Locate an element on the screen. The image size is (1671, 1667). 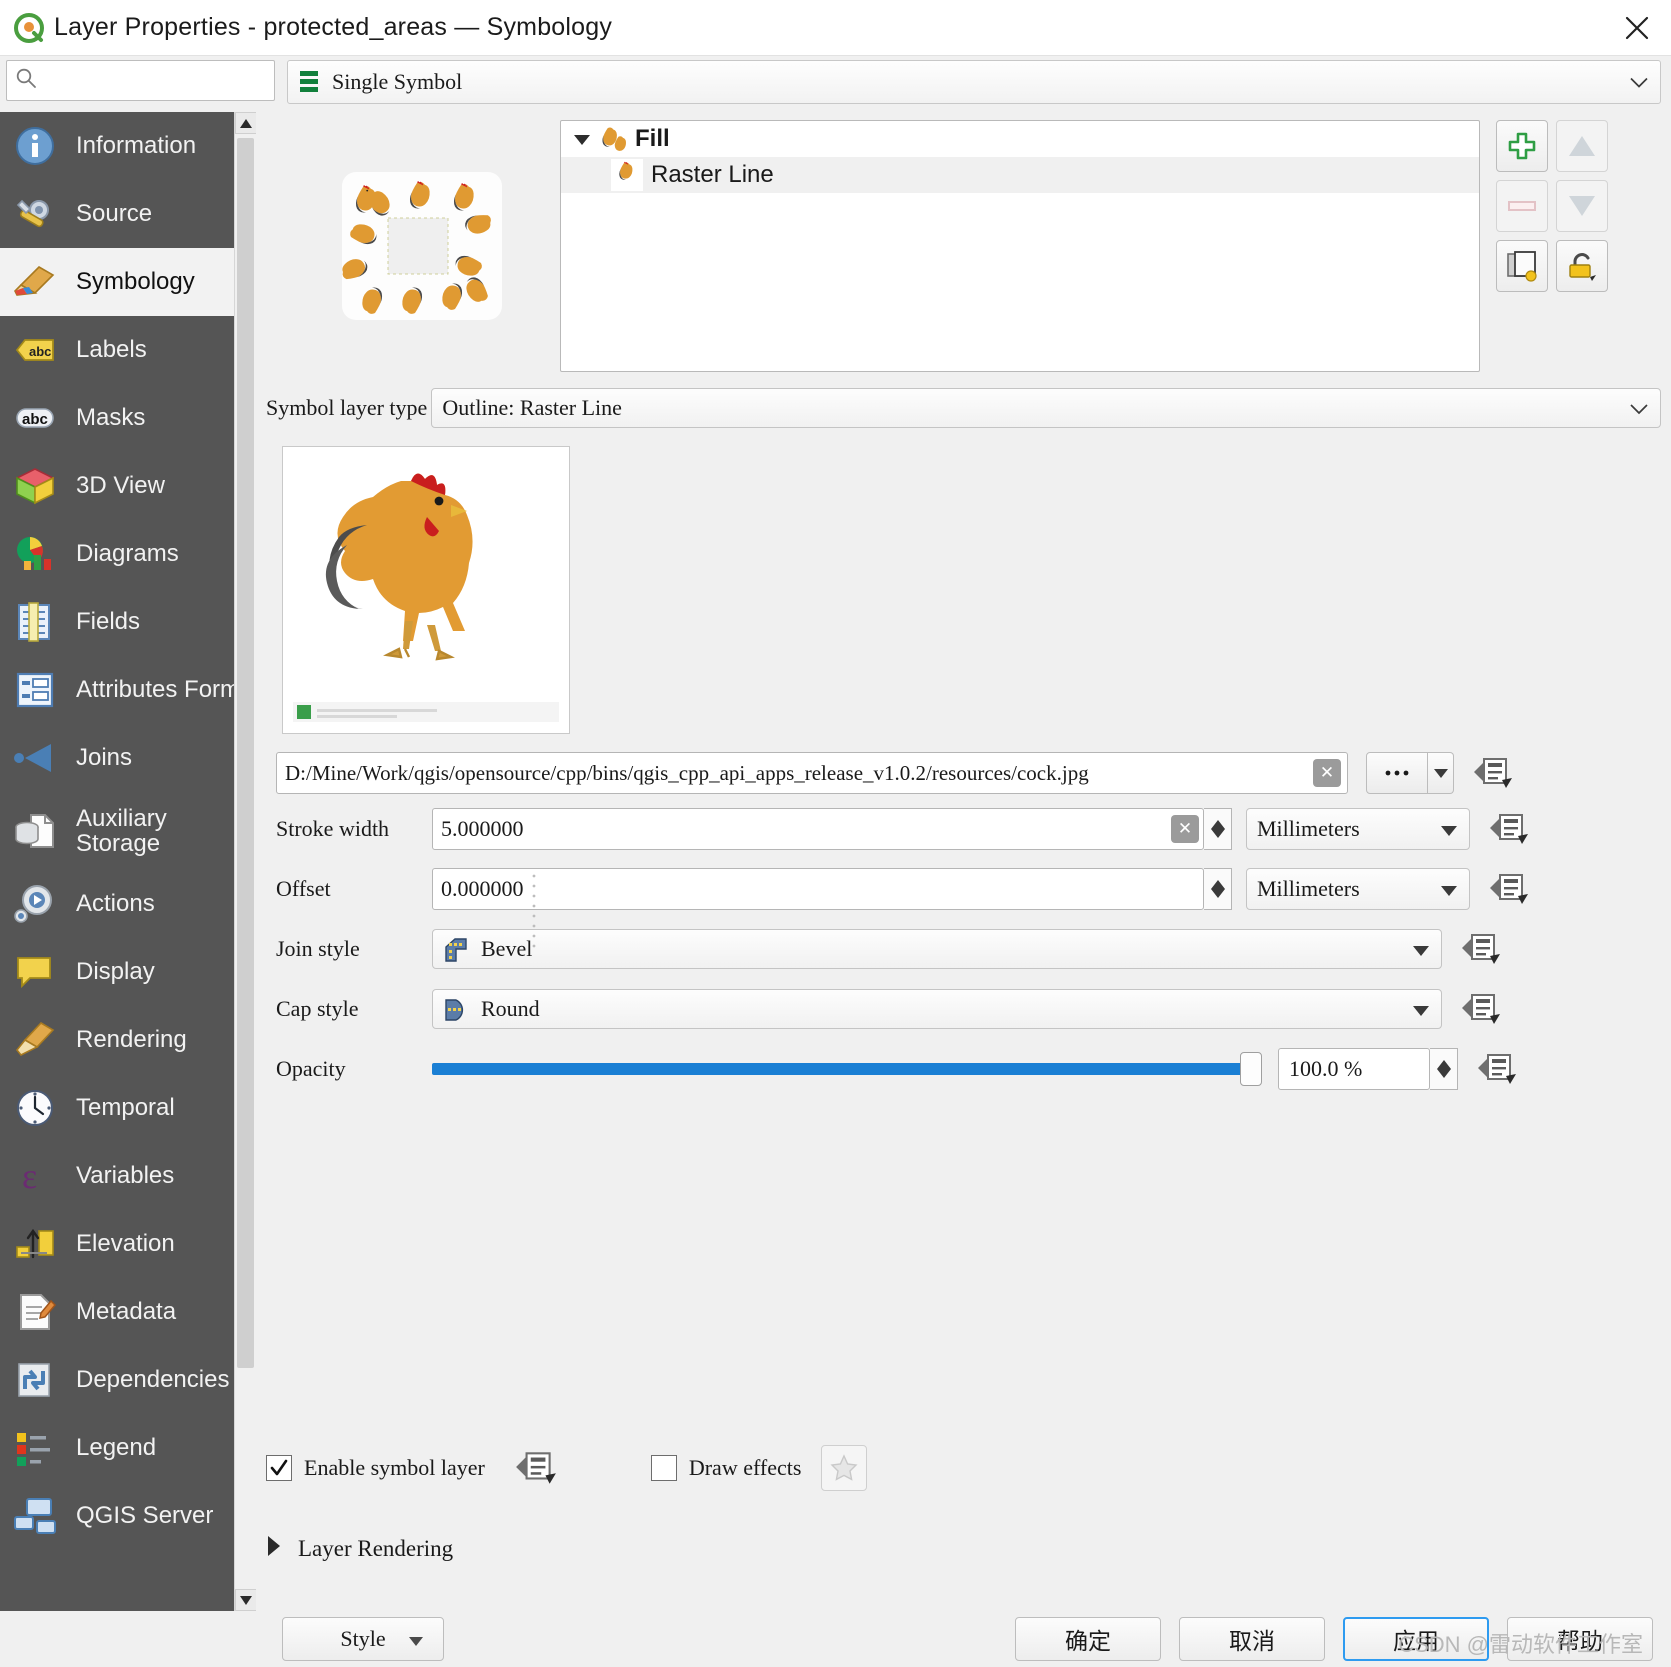
apply-button-label: 应用 is located at coordinates (1416, 1641).